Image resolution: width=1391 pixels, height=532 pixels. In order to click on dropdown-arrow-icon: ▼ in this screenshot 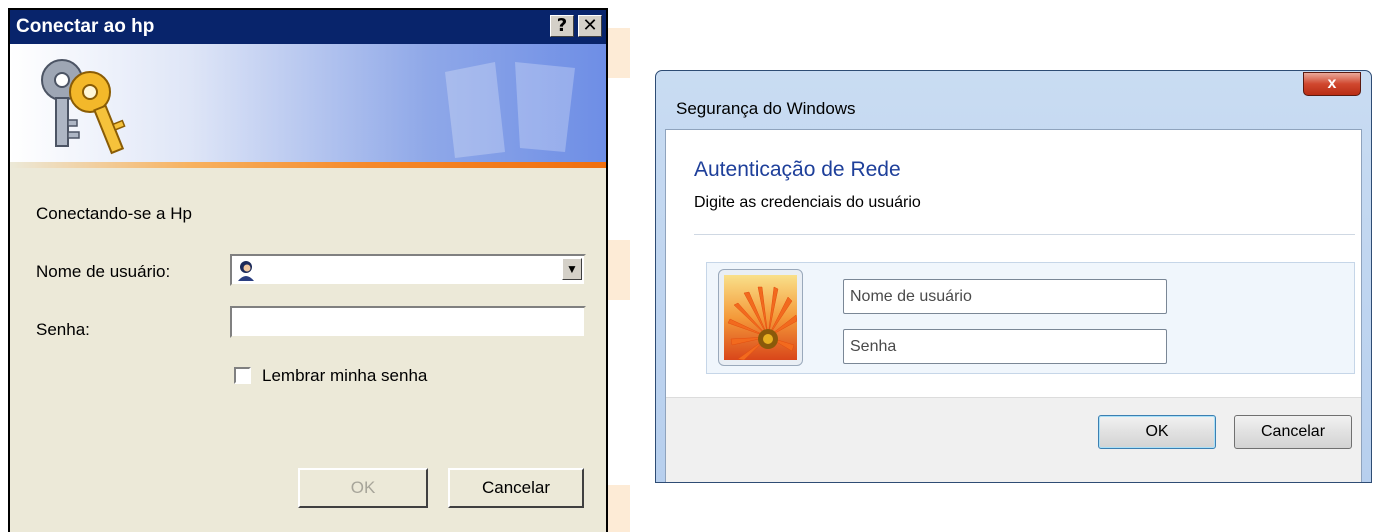, I will do `click(572, 269)`.